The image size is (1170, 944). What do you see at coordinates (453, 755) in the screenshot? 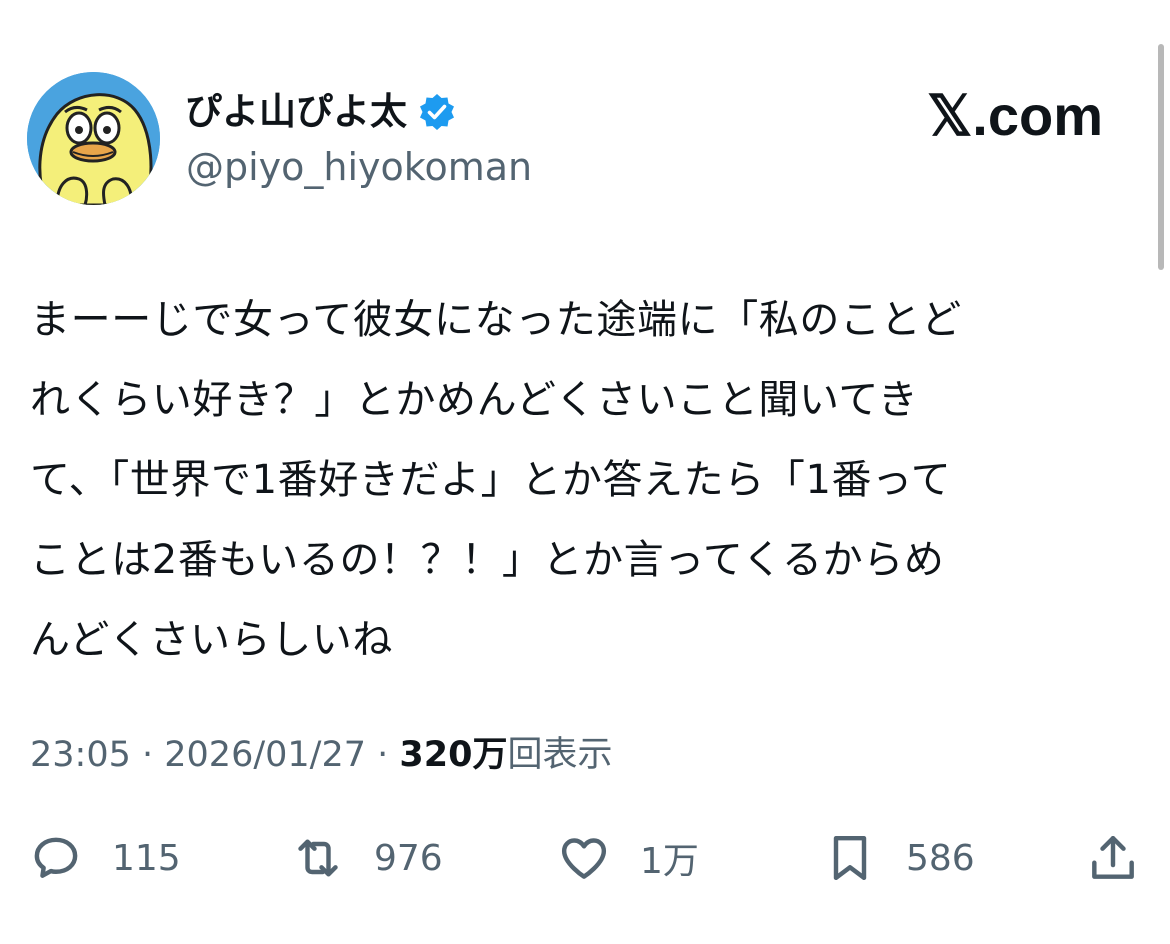
I see `views-count: 320万` at bounding box center [453, 755].